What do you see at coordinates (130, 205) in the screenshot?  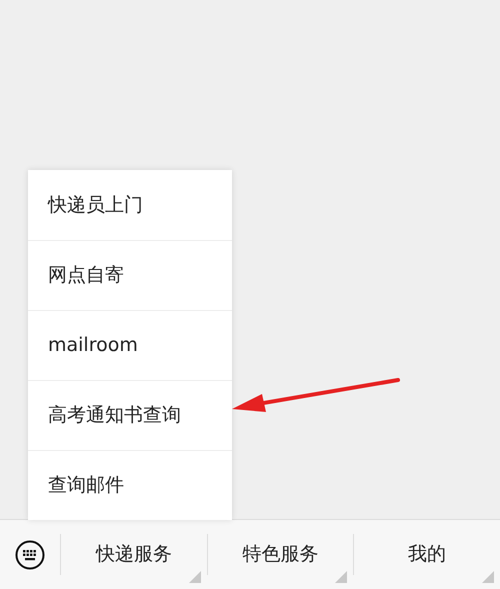 I see `menu-item: 快递员上门` at bounding box center [130, 205].